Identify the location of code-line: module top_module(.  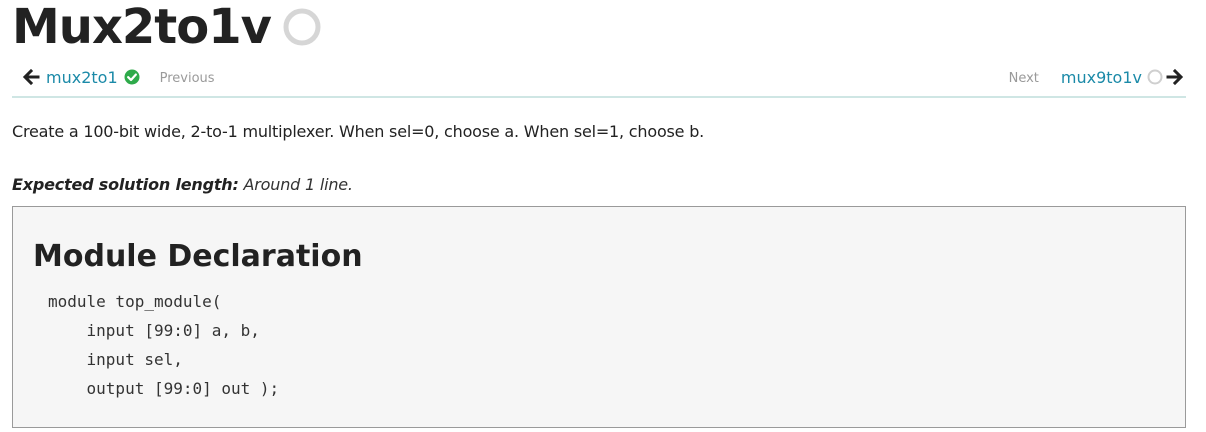
(135, 301).